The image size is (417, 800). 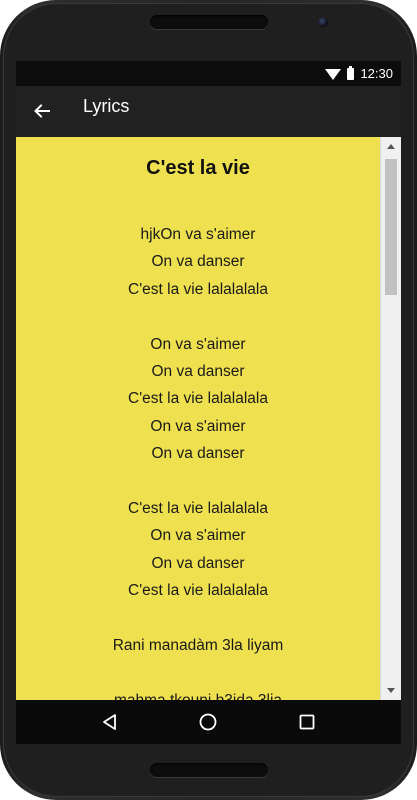 I want to click on nav-back-button, so click(x=110, y=722).